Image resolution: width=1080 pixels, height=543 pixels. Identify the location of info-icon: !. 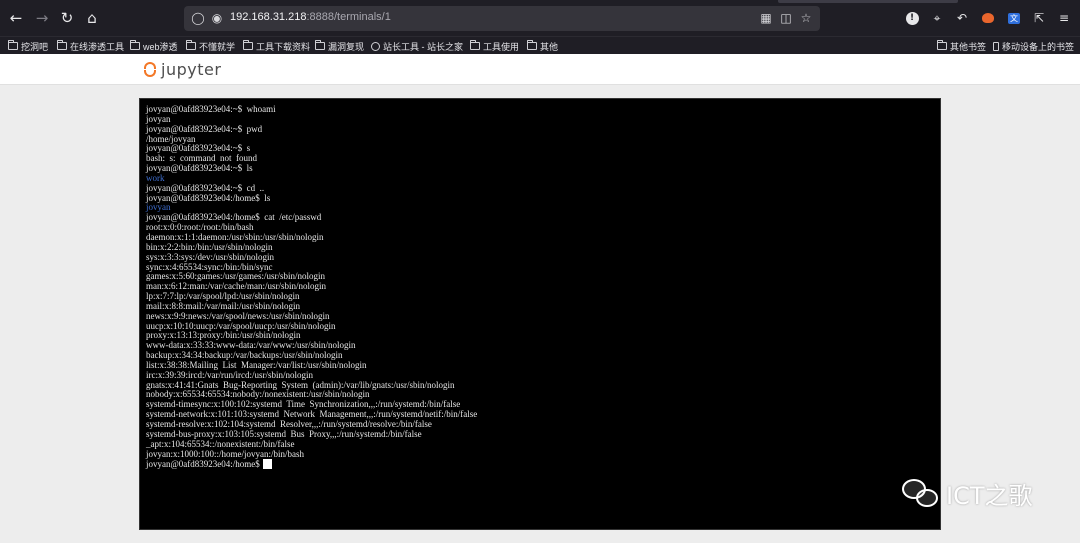
(912, 18).